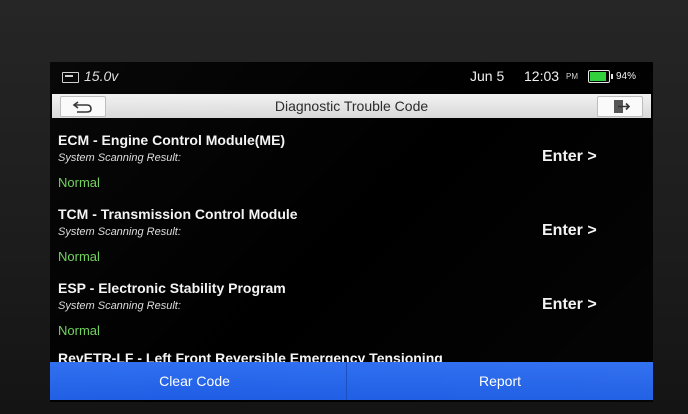 The image size is (688, 414). I want to click on module-name: TCM - Transmission Control Module, so click(178, 214).